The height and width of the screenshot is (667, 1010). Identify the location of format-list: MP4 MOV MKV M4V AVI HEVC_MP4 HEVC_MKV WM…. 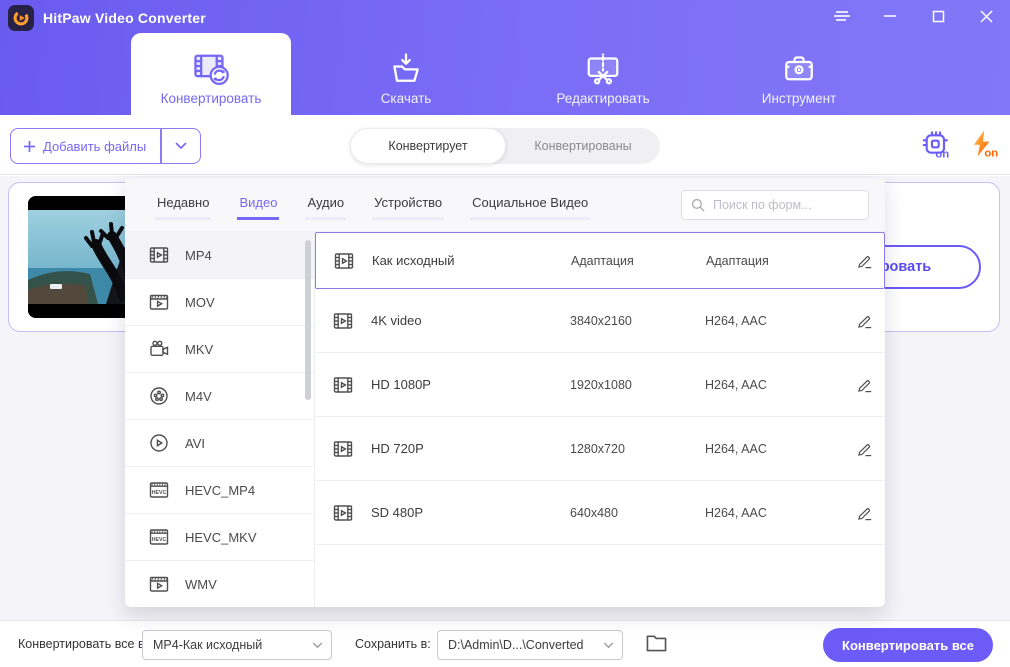
(220, 419).